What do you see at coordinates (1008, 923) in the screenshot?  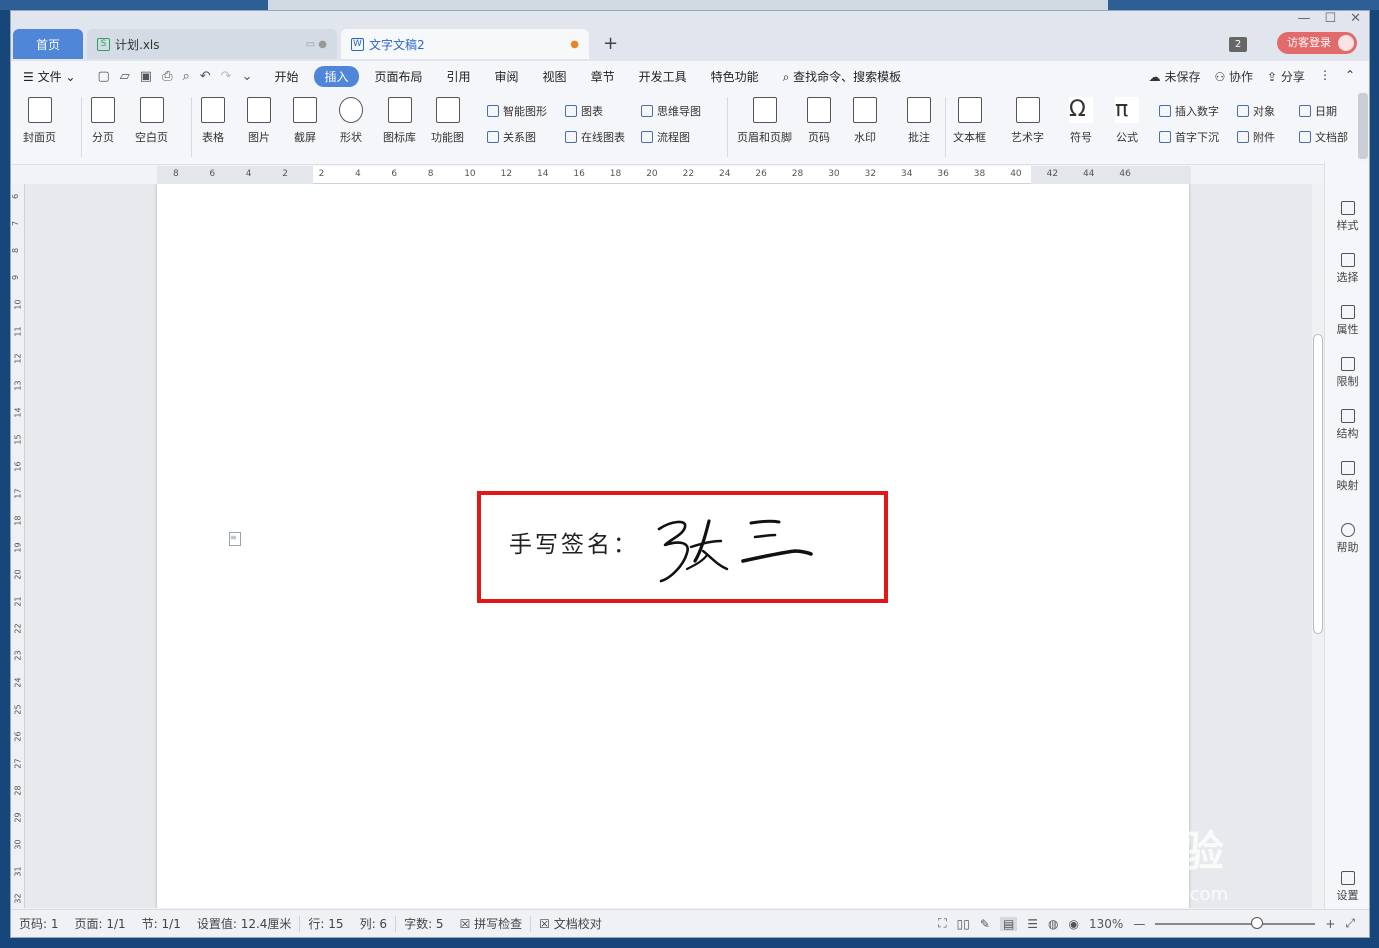 I see `page-view-icon: ▤` at bounding box center [1008, 923].